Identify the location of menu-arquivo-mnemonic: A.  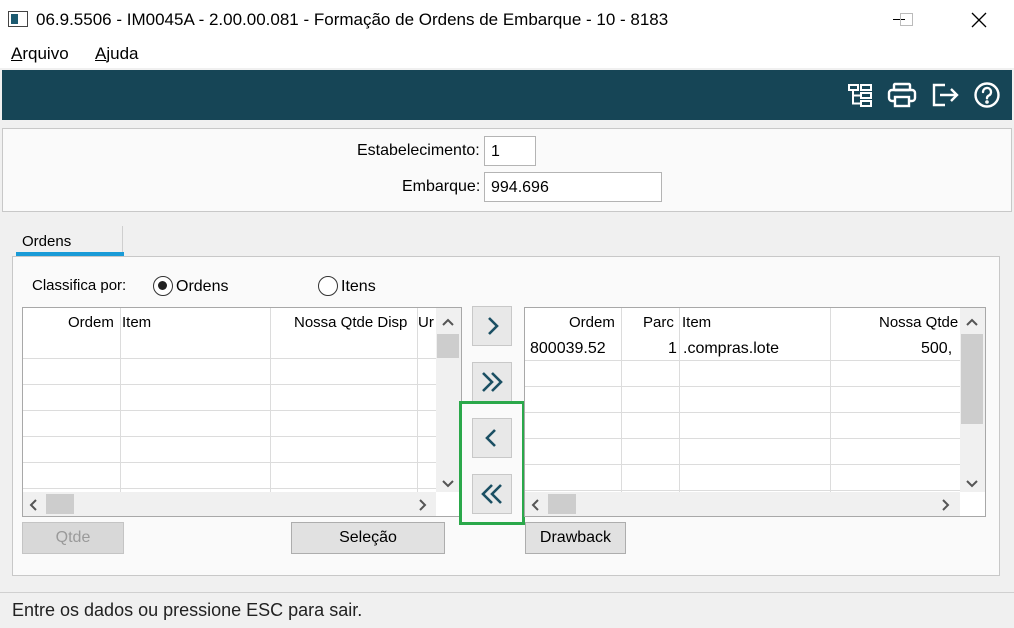
(17, 53).